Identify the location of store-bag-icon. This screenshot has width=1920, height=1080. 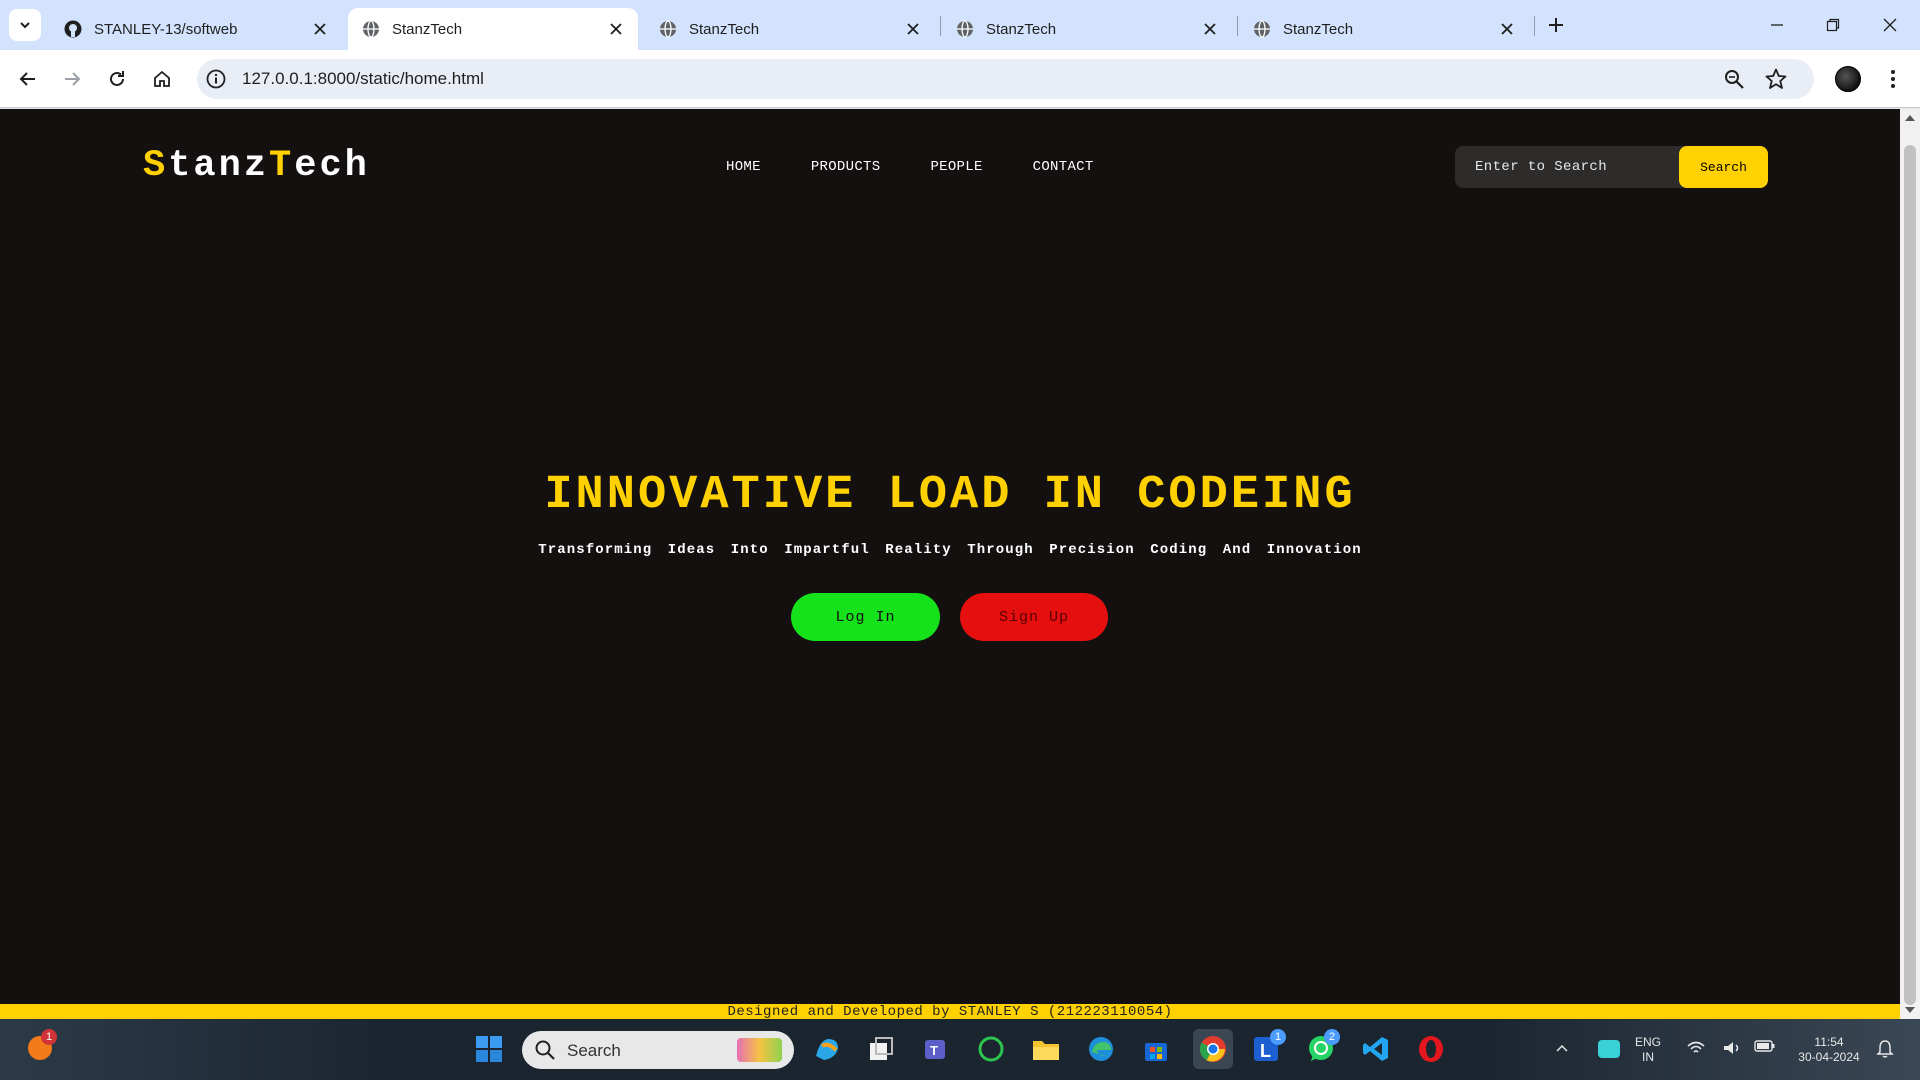
(1156, 1052).